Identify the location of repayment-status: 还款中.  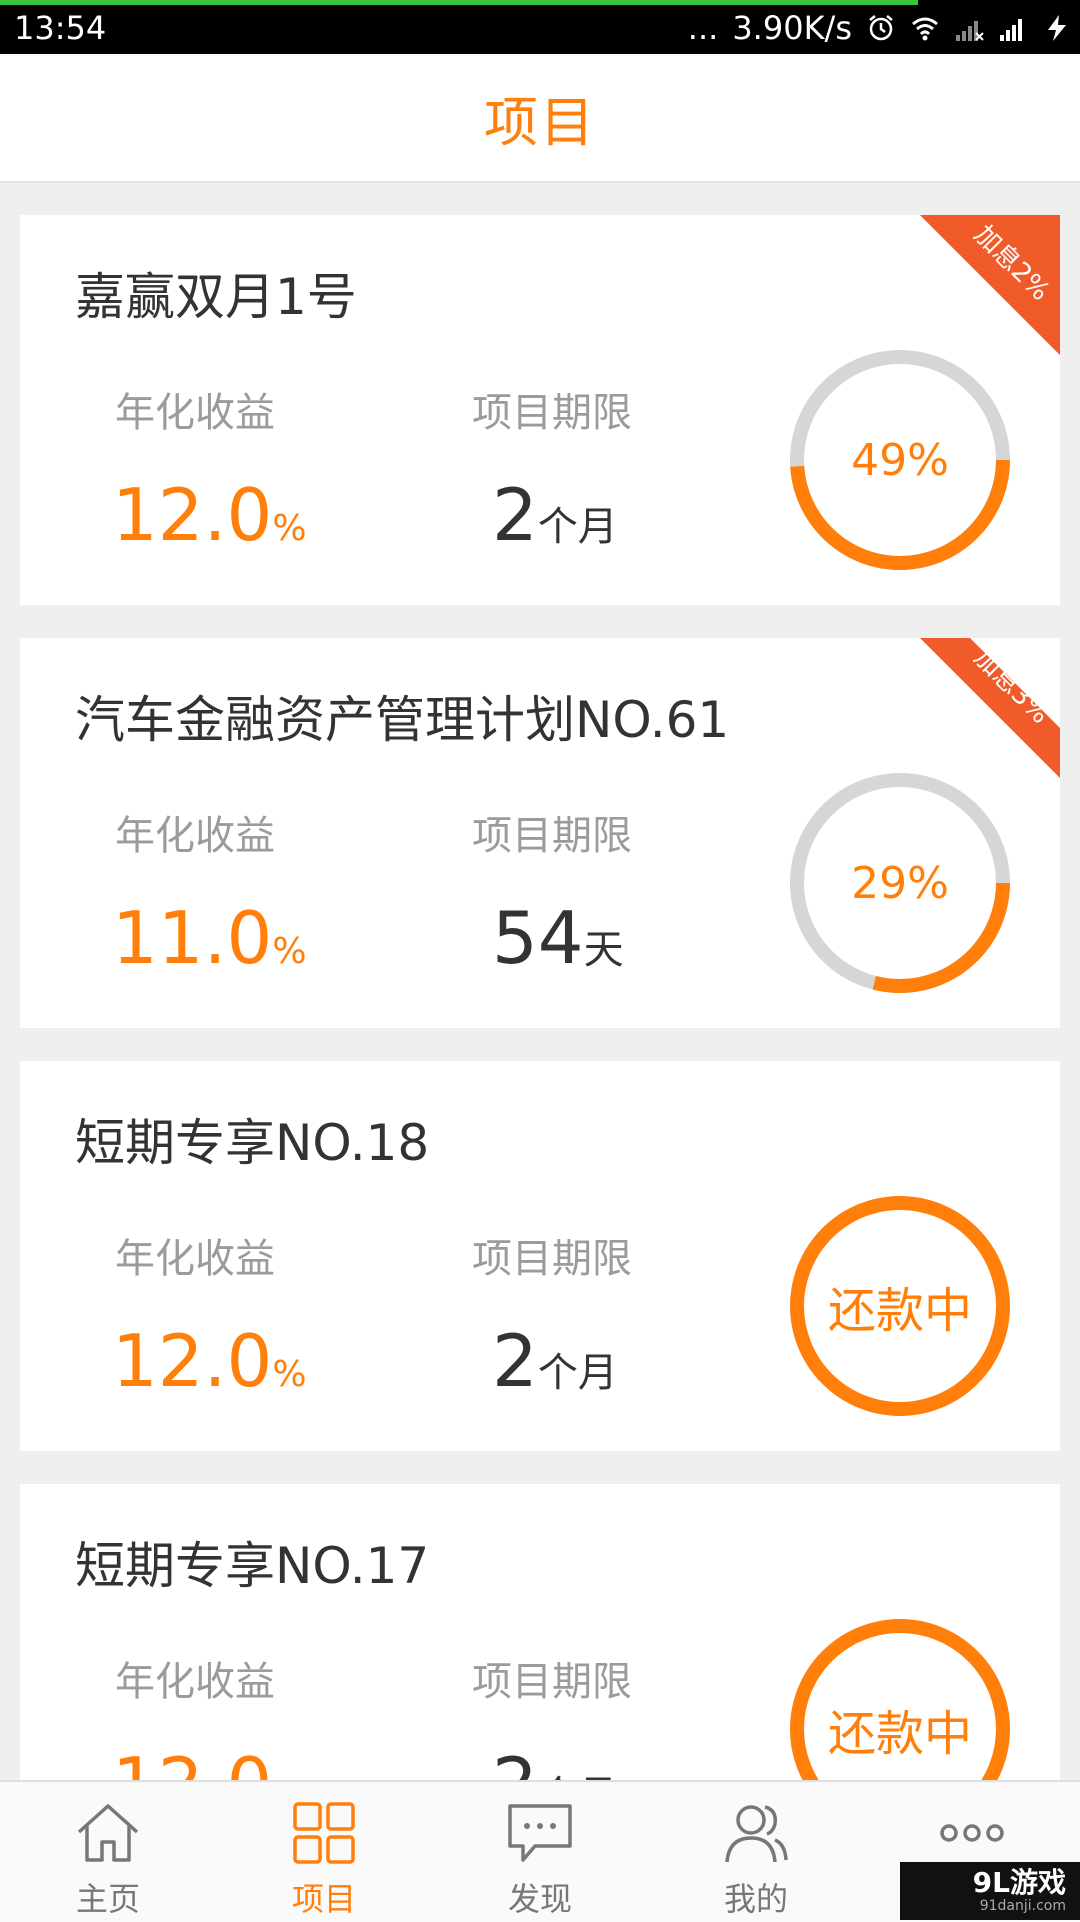
(899, 1311).